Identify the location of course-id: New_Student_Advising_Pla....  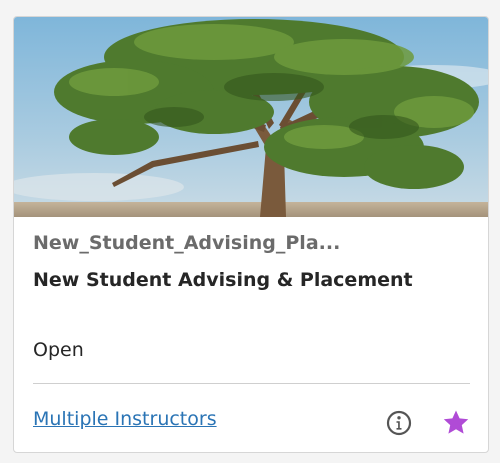
(187, 243).